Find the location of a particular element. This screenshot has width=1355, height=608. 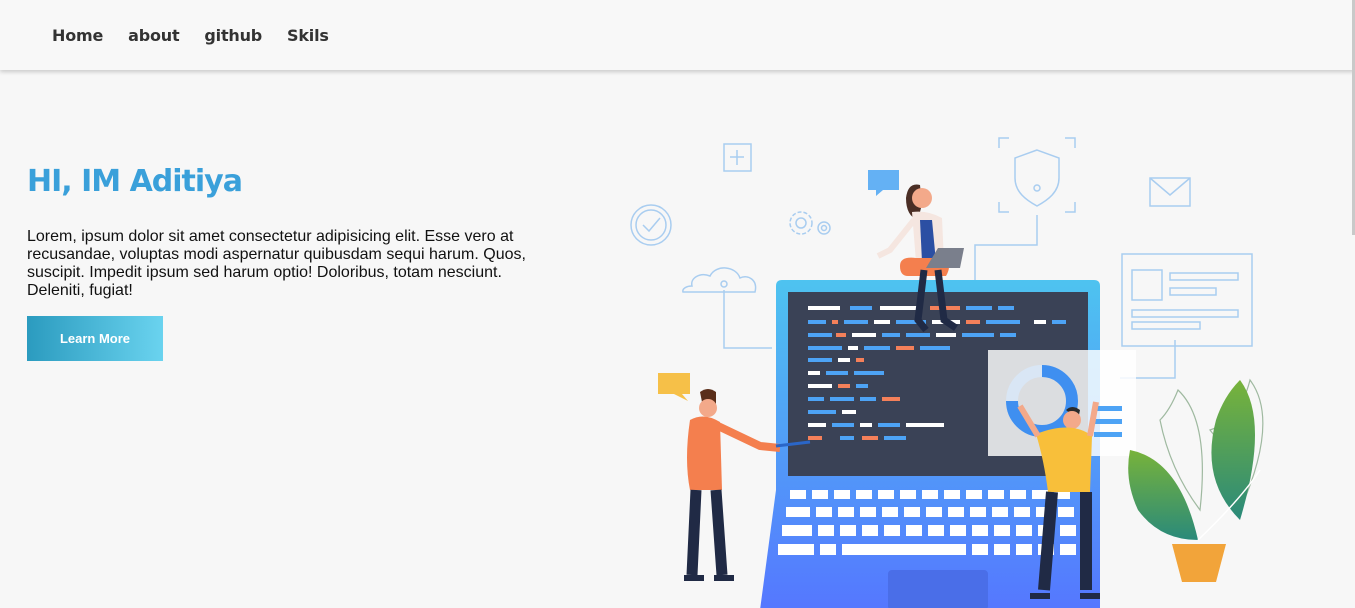

mail-icon is located at coordinates (1170, 192).